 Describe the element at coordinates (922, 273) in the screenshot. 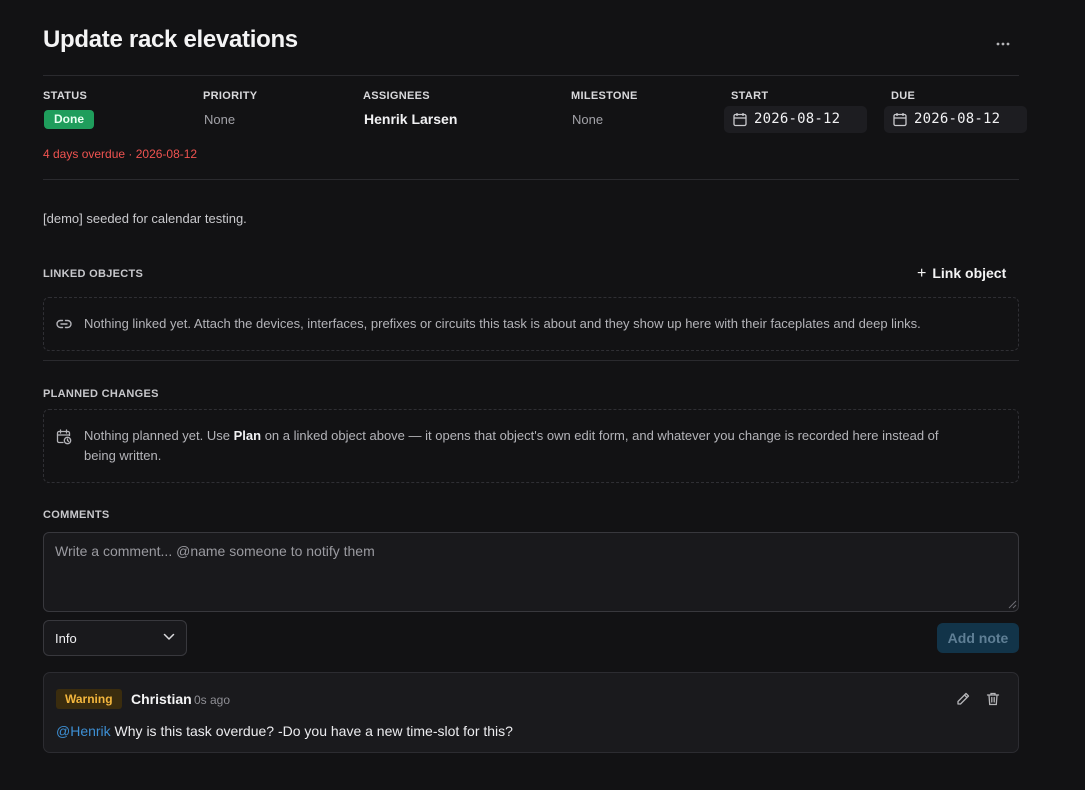

I see `plus-icon: +` at that location.